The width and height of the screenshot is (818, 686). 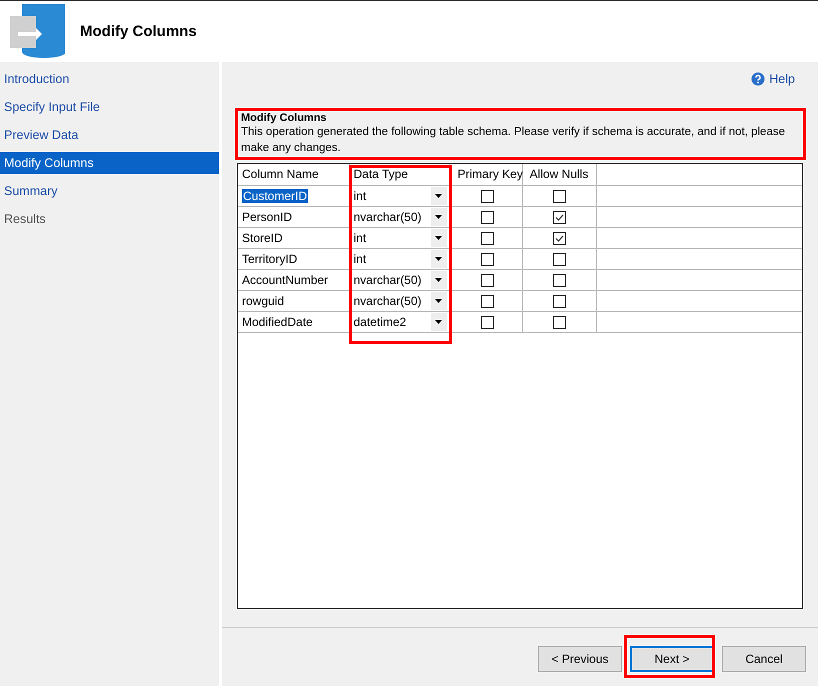 What do you see at coordinates (284, 118) in the screenshot?
I see `section-title: Modify Columns` at bounding box center [284, 118].